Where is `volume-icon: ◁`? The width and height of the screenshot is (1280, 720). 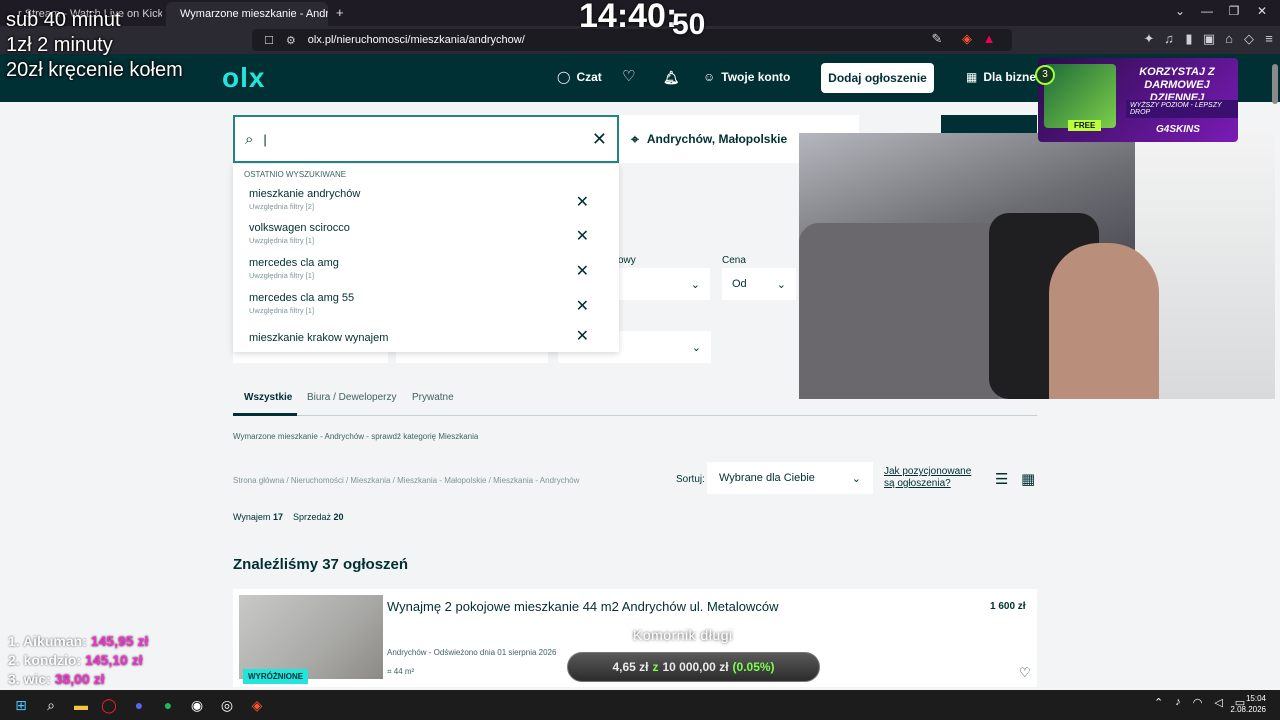 volume-icon: ◁ is located at coordinates (1218, 702).